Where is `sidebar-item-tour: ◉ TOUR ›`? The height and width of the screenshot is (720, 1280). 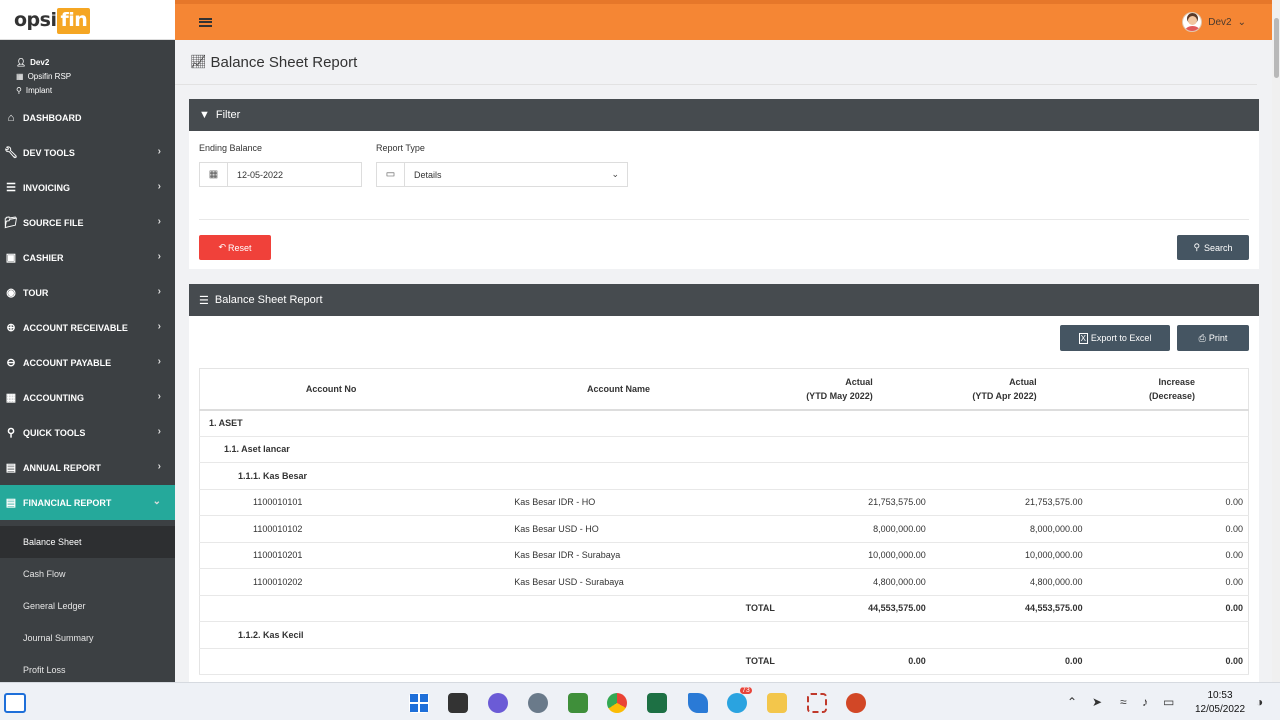 sidebar-item-tour: ◉ TOUR › is located at coordinates (87, 292).